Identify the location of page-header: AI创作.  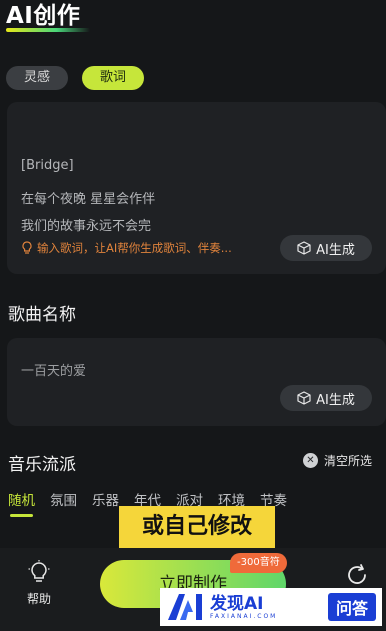
(48, 19).